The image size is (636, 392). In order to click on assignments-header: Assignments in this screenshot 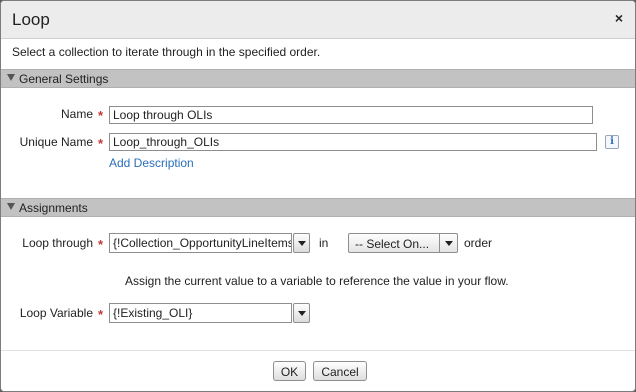, I will do `click(318, 207)`.